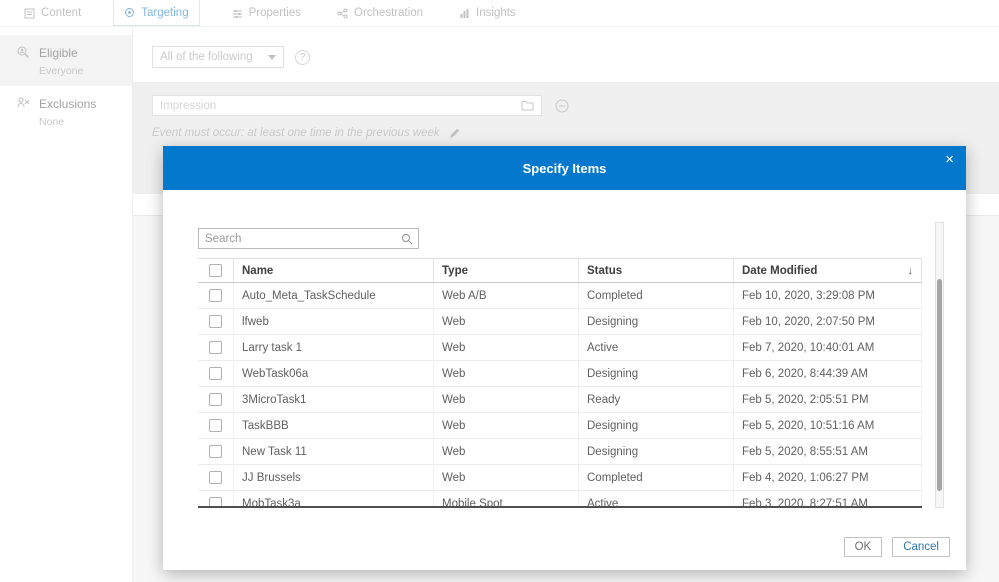  Describe the element at coordinates (828, 373) in the screenshot. I see `cell-date: Feb 6, 2020, 8:44:39 AM` at that location.